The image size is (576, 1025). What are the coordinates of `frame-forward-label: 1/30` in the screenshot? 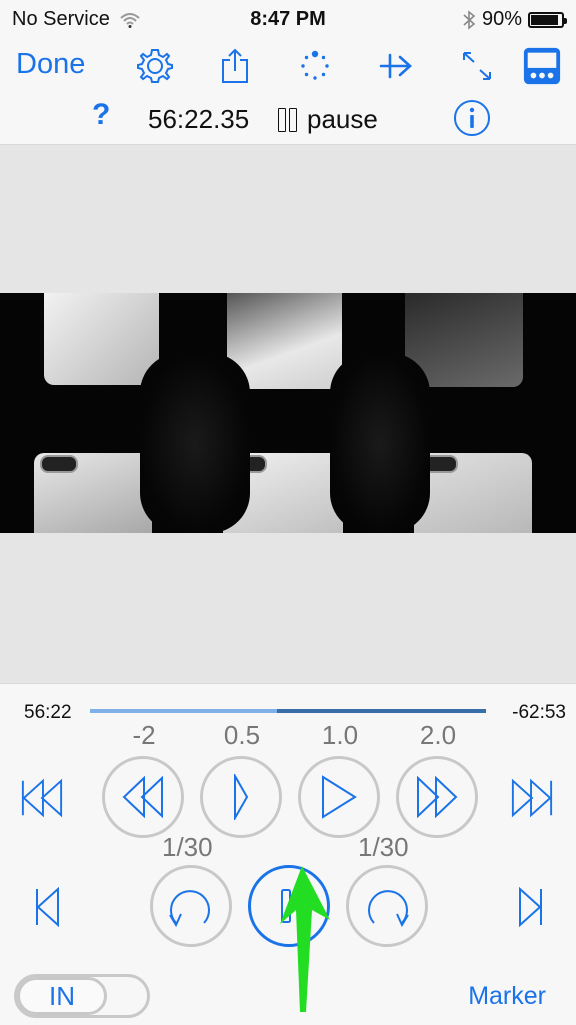 It's located at (383, 847).